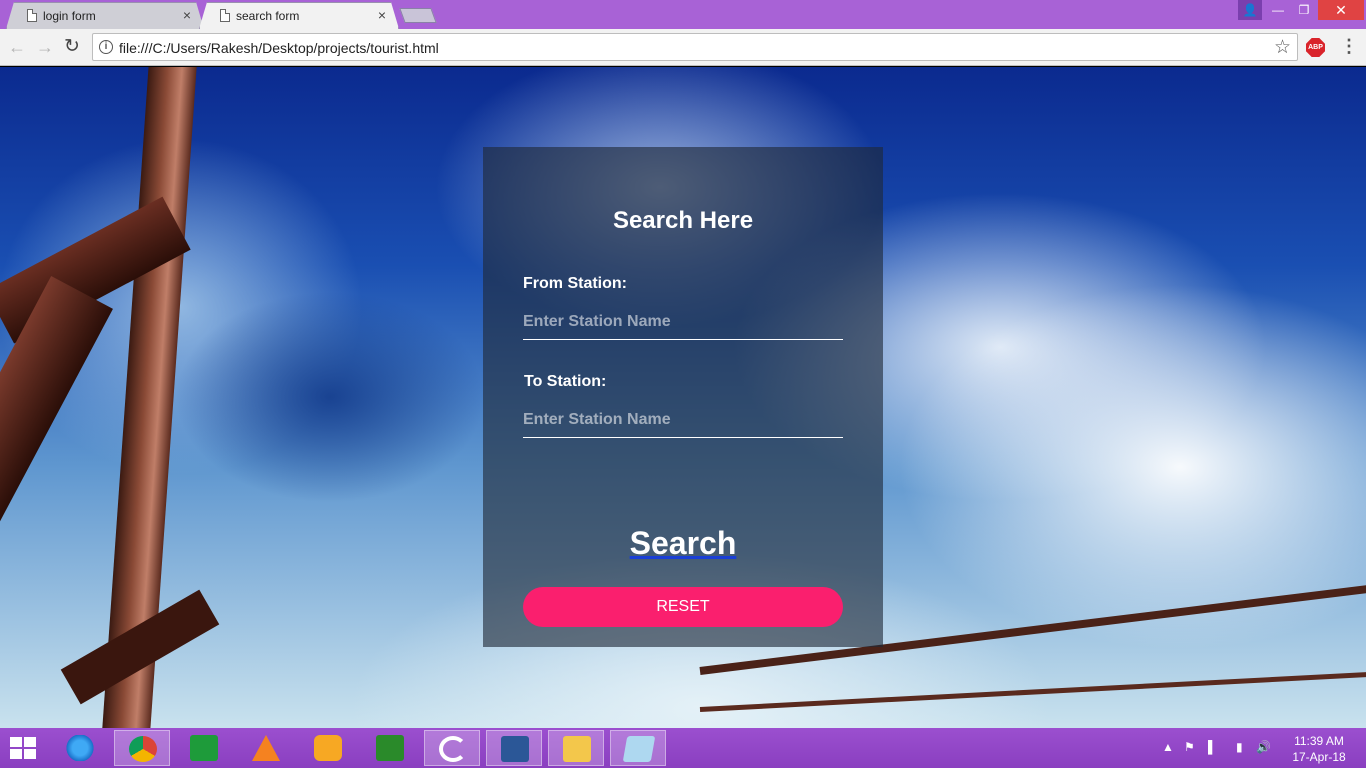 This screenshot has width=1366, height=768. I want to click on file-explorer-icon, so click(576, 748).